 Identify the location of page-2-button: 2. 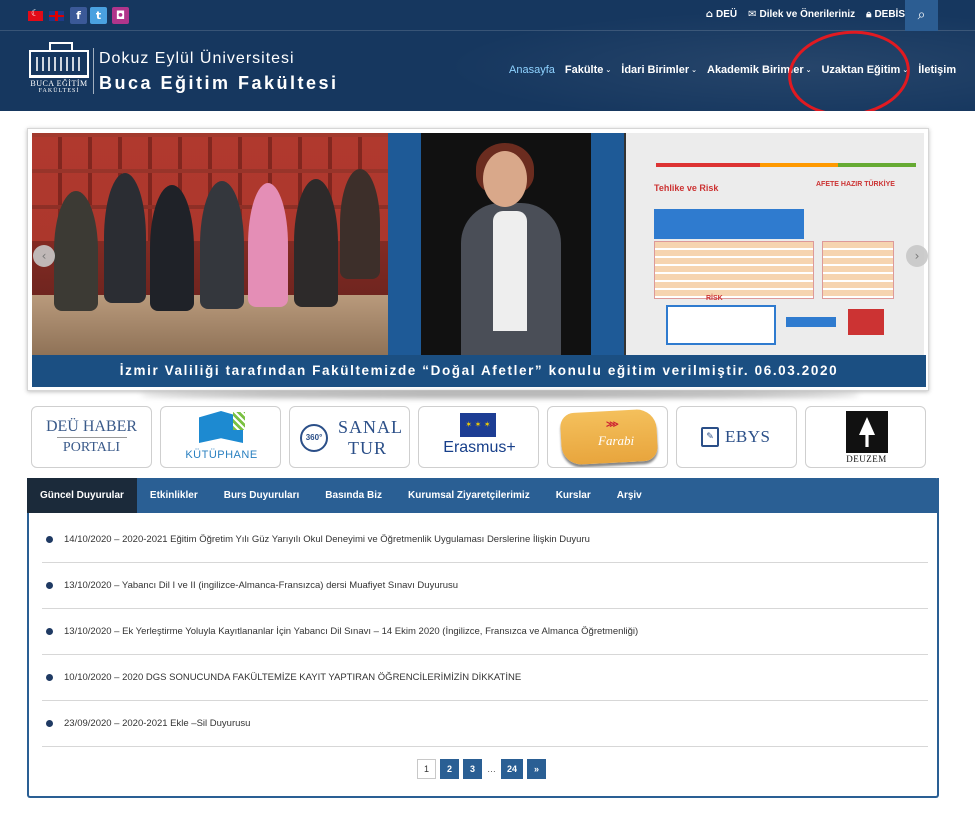
(449, 769).